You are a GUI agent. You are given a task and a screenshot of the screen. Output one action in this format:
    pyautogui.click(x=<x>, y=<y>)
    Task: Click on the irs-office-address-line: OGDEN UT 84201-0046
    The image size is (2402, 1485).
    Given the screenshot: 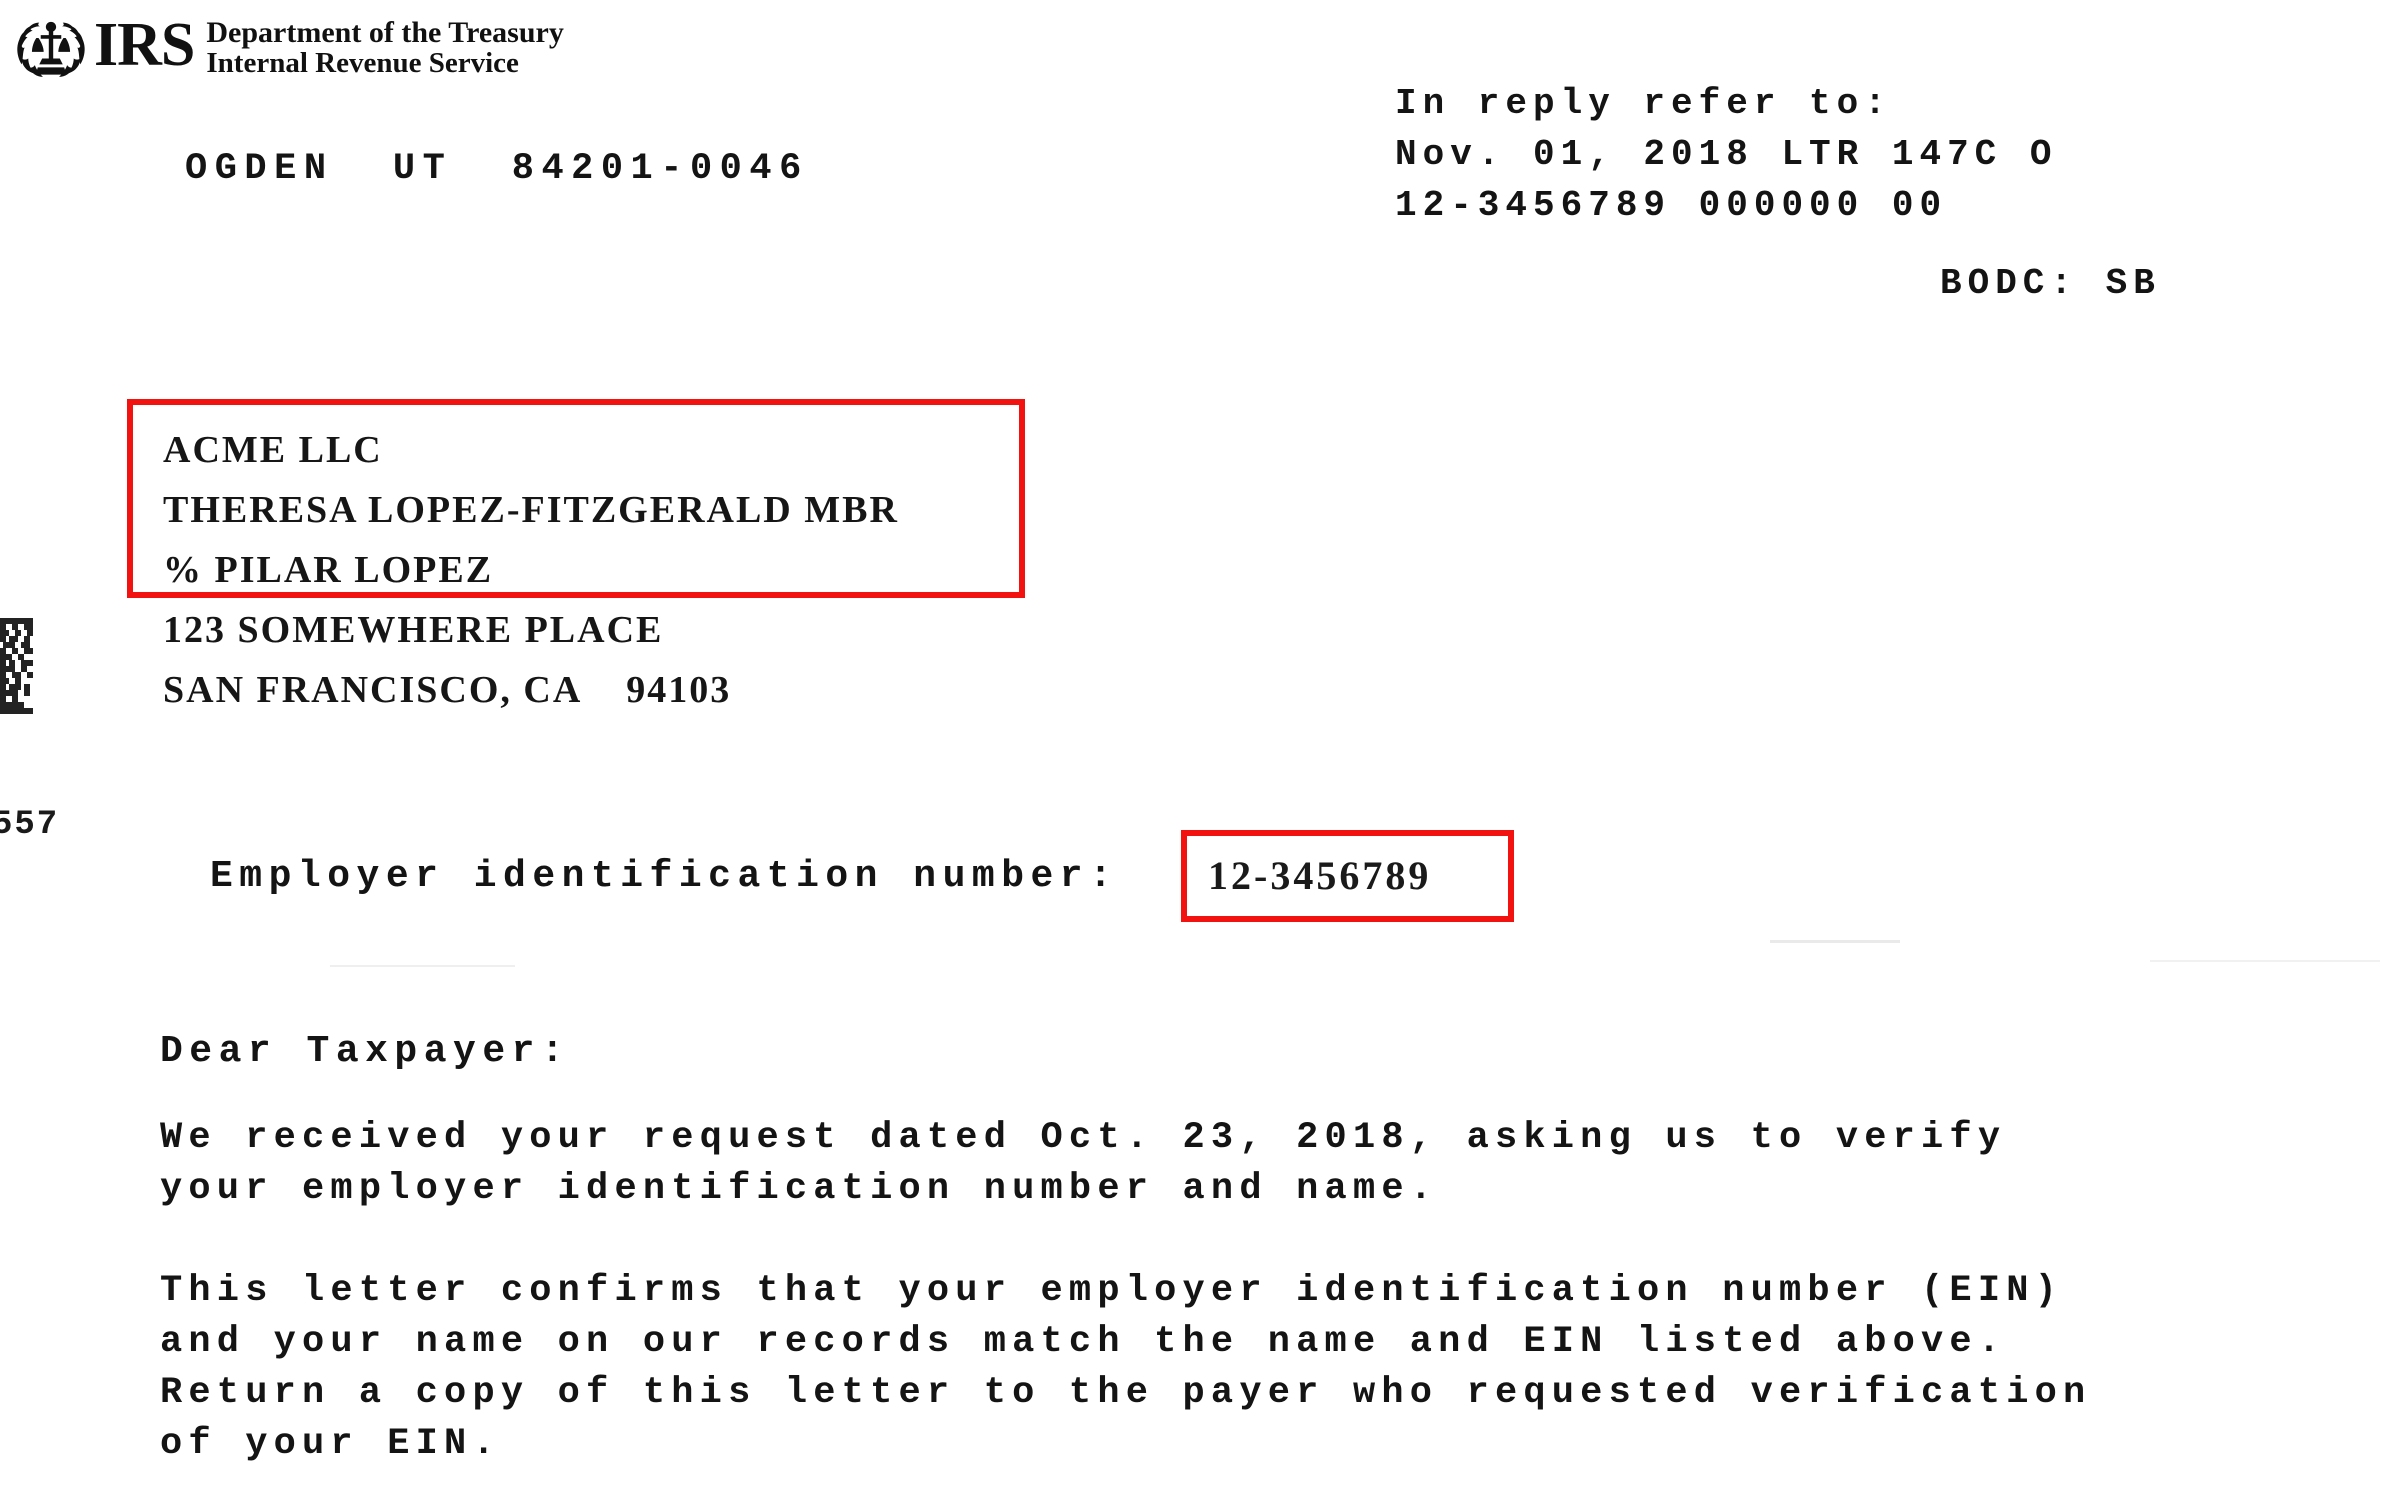 What is the action you would take?
    pyautogui.click(x=497, y=169)
    